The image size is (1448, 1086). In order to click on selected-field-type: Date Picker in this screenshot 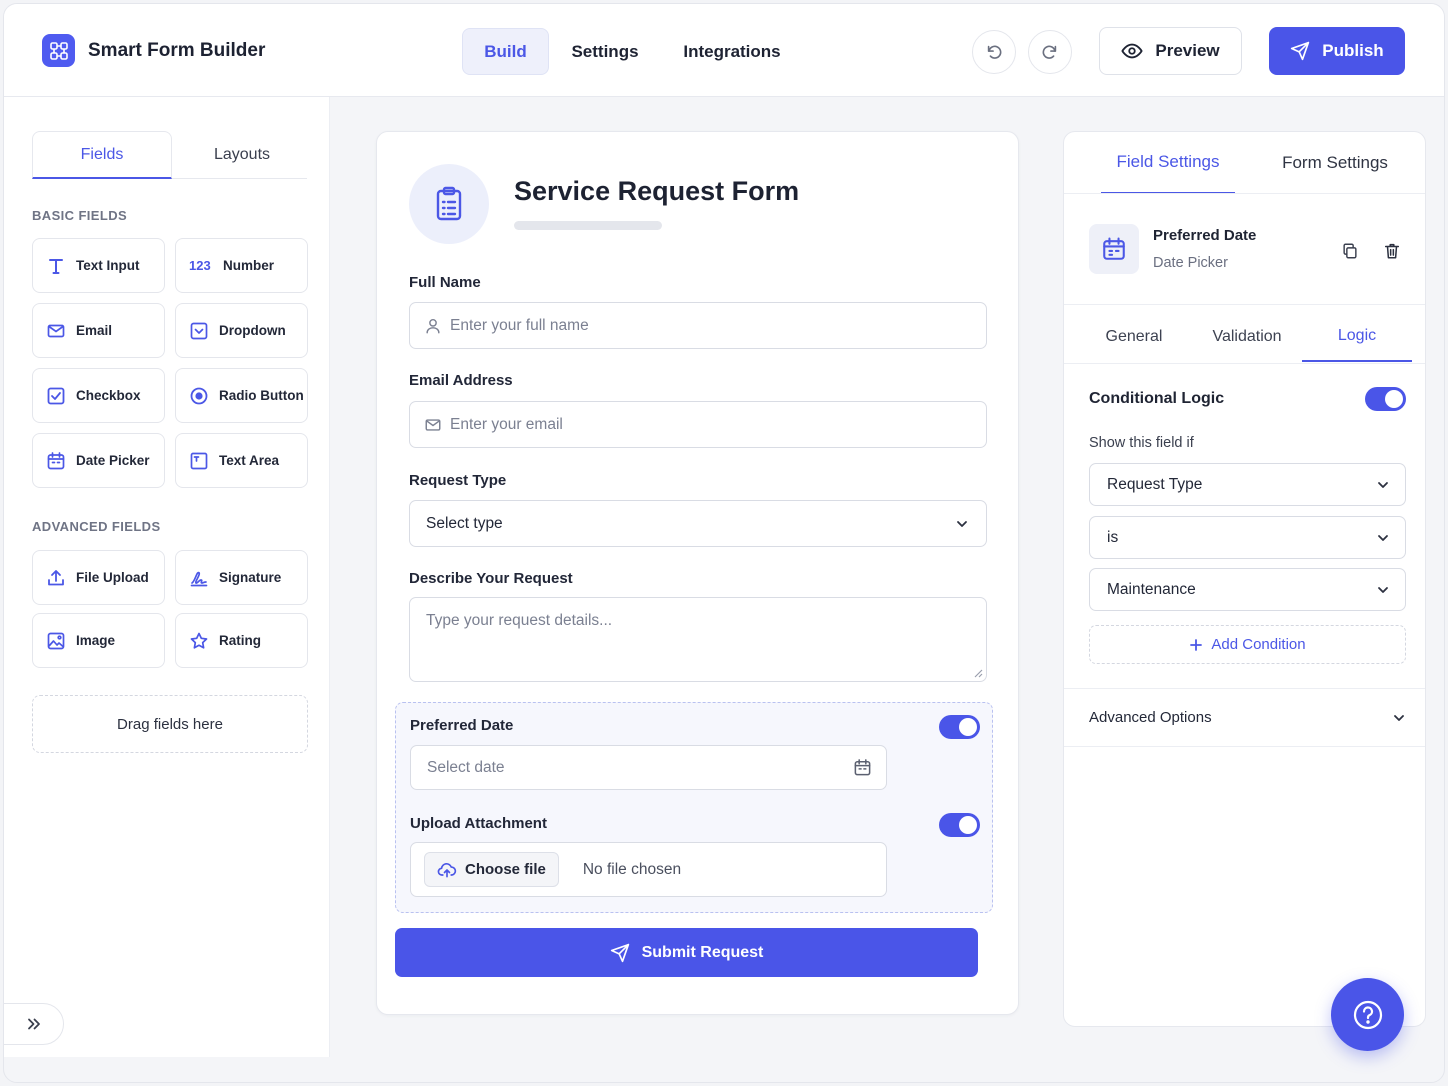, I will do `click(1190, 263)`.